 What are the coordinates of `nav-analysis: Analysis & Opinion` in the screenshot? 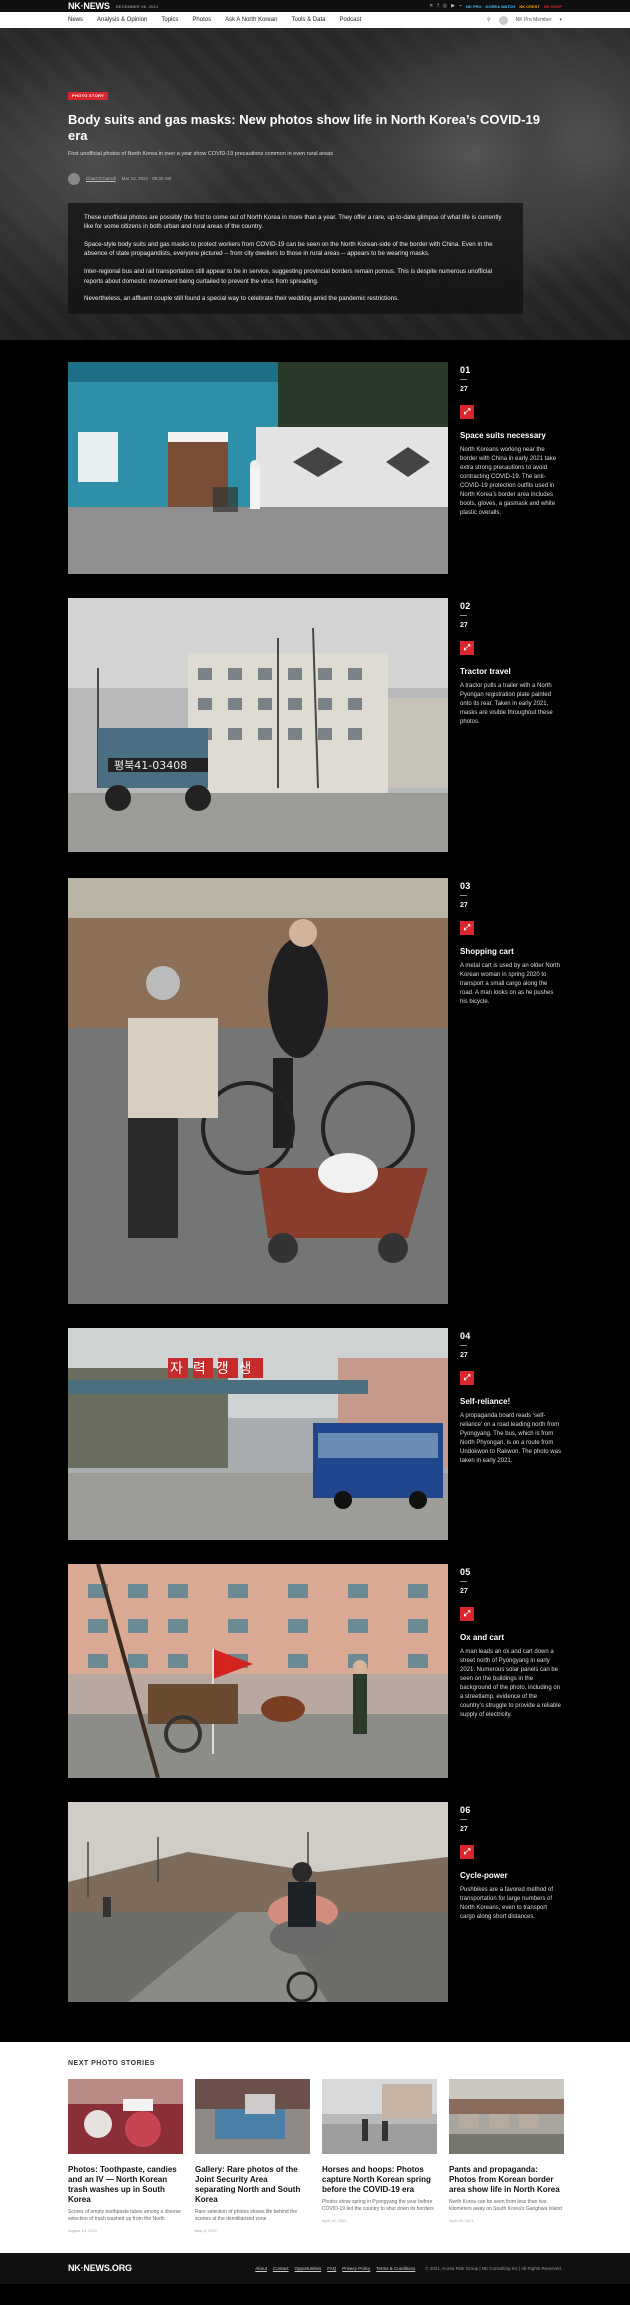 It's located at (122, 20).